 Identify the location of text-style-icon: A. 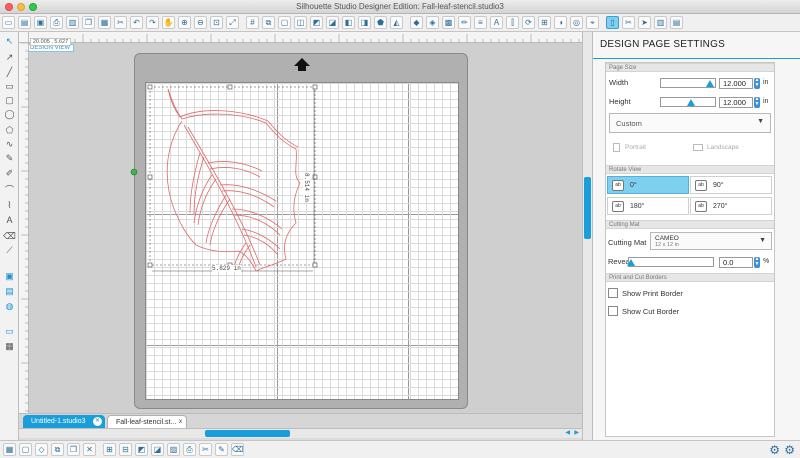
(496, 22).